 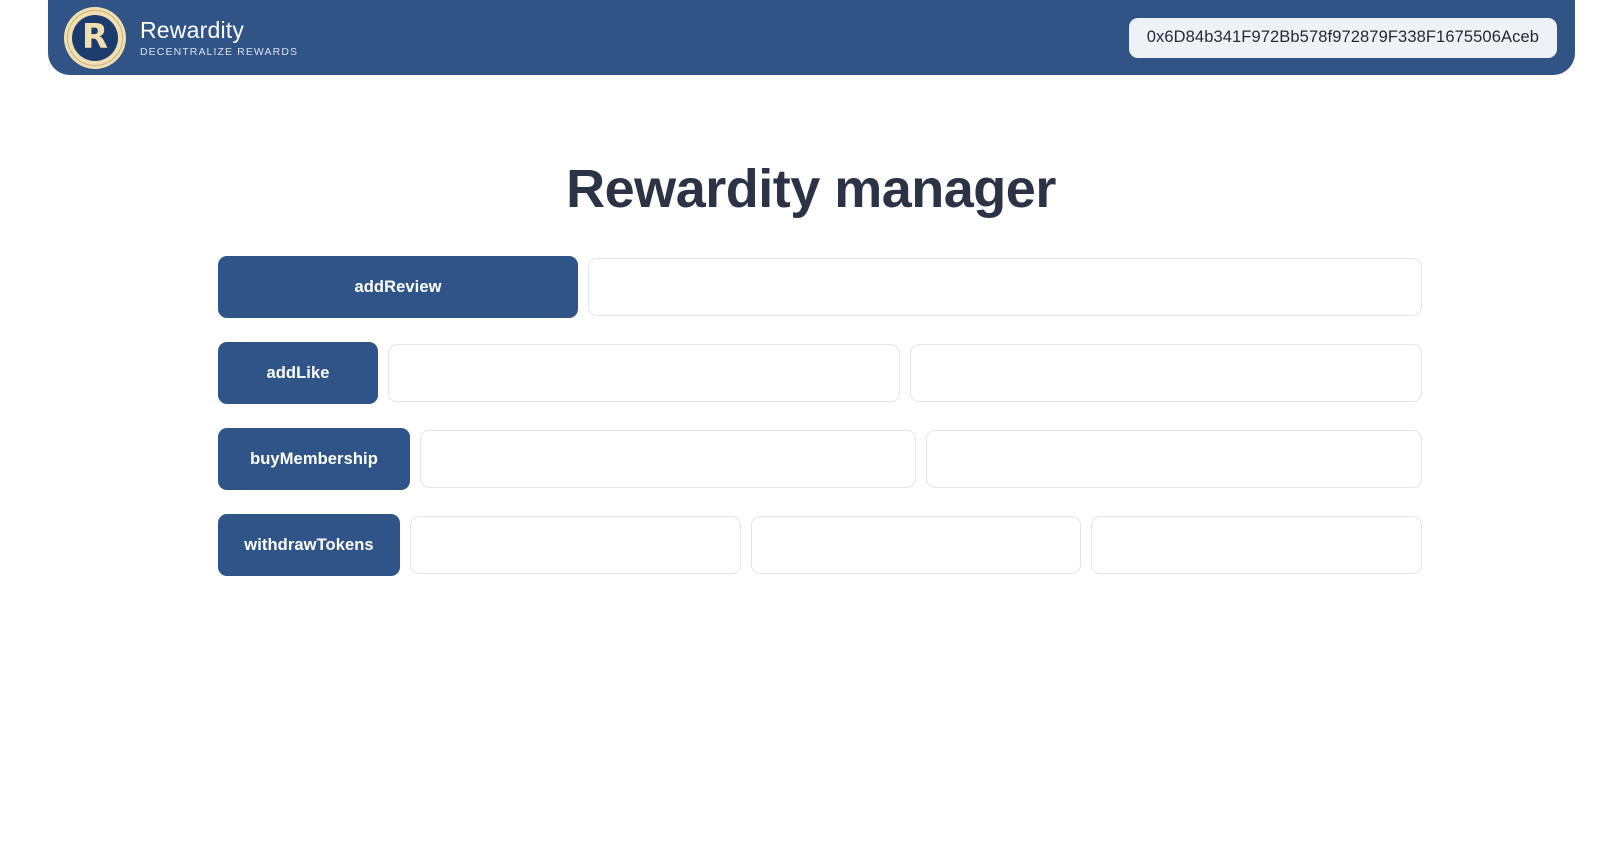 I want to click on function-row: addReview, so click(x=820, y=287).